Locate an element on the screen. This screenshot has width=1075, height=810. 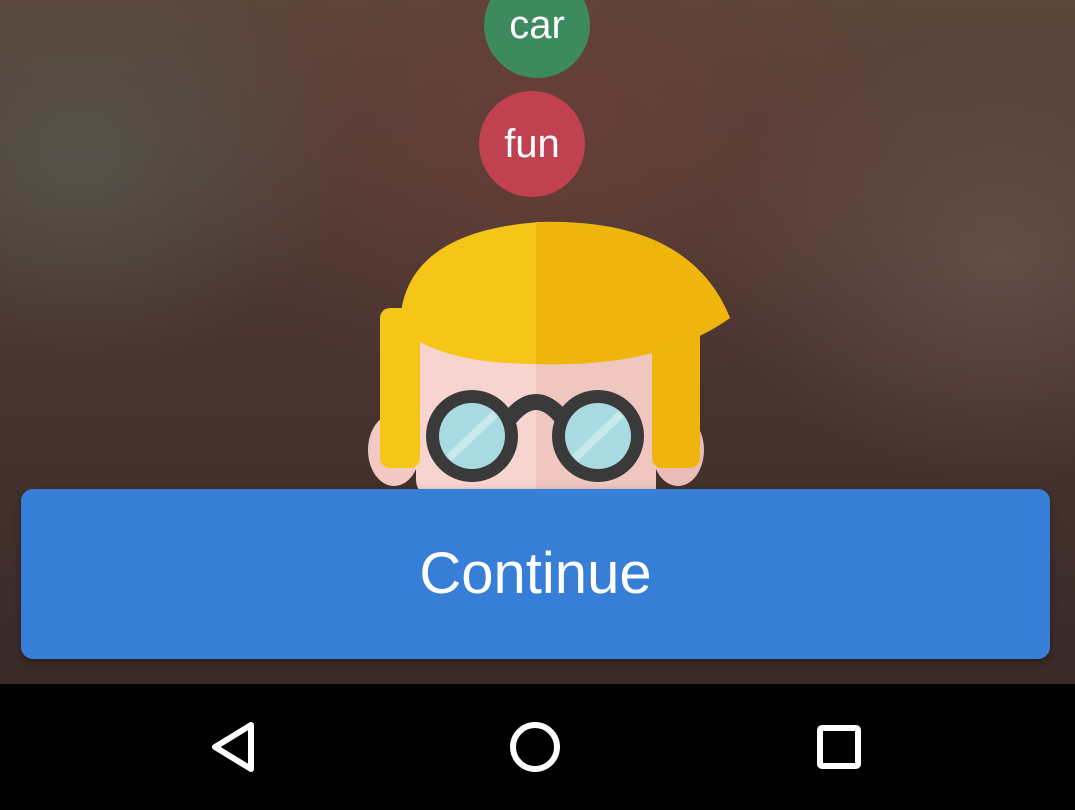
tag-bubble-fun: fun is located at coordinates (532, 144).